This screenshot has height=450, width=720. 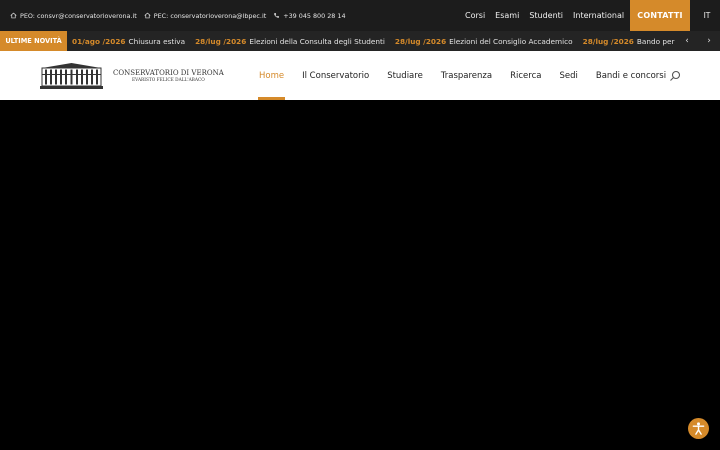 I want to click on ticker-prev-button: ‹, so click(x=687, y=41).